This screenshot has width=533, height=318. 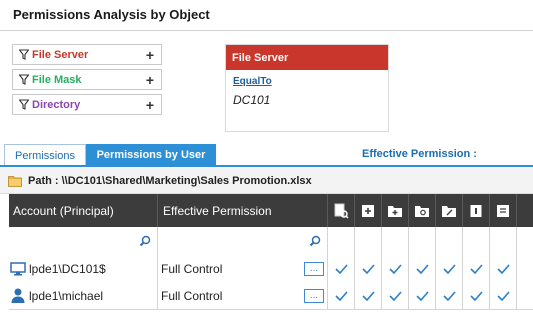 What do you see at coordinates (243, 210) in the screenshot?
I see `column-header-effective-permission: Effective Permission` at bounding box center [243, 210].